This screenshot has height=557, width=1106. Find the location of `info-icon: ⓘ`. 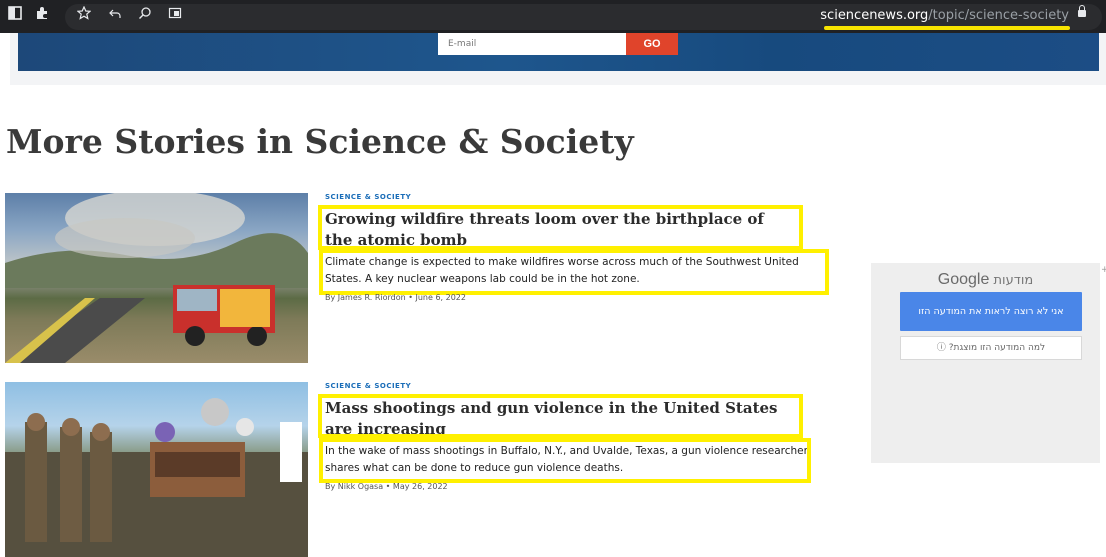

info-icon: ⓘ is located at coordinates (941, 348).